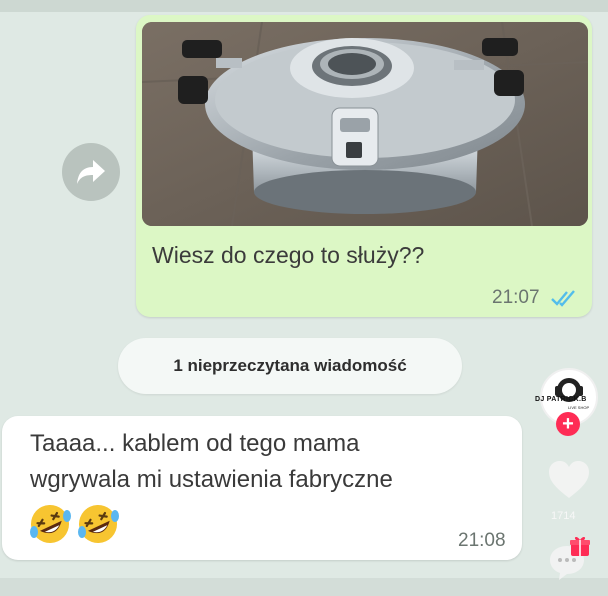 The image size is (608, 596). Describe the element at coordinates (561, 399) in the screenshot. I see `profile-name: DJ PATRICK.B` at that location.